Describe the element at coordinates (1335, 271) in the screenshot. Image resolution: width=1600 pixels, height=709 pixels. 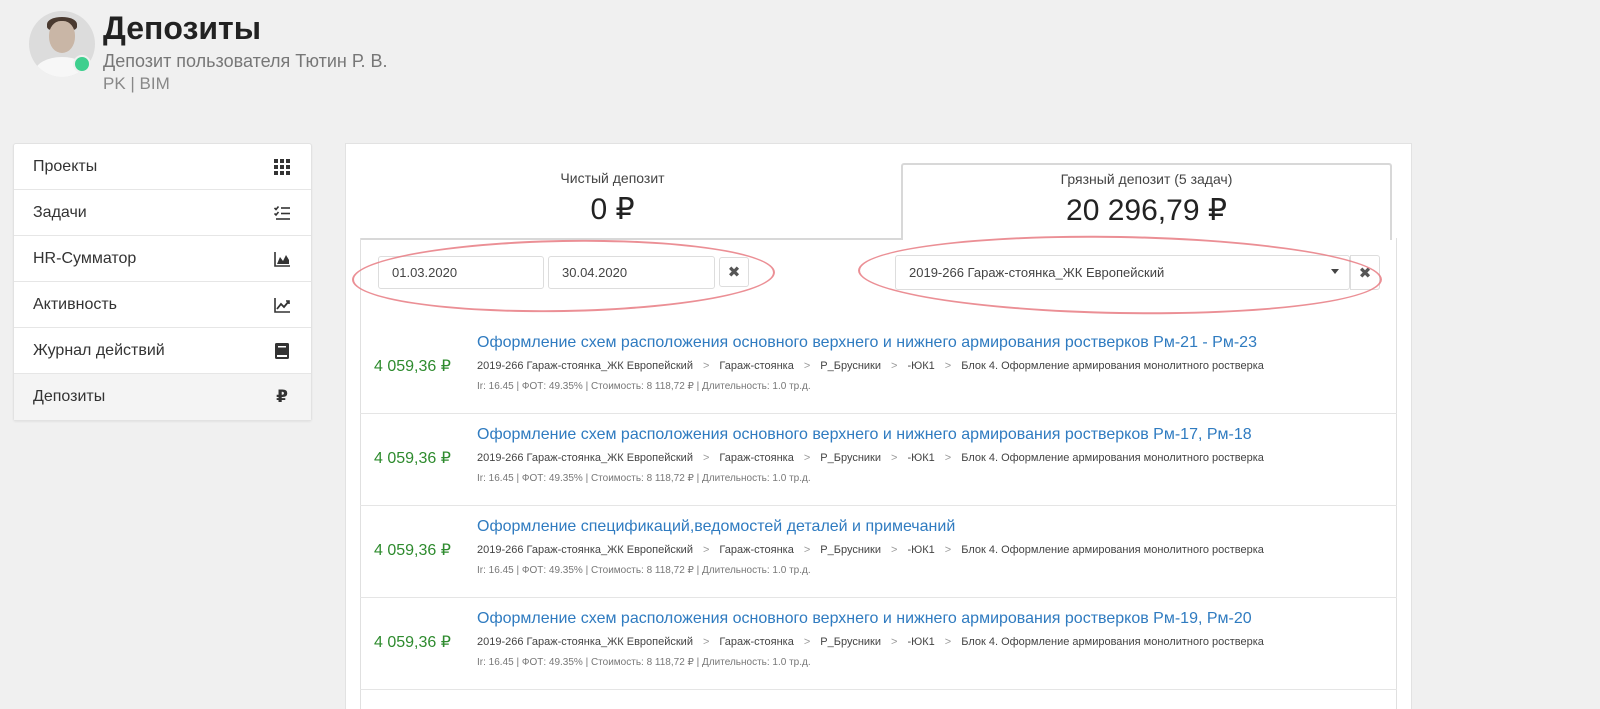
I see `chevron-down-icon` at that location.